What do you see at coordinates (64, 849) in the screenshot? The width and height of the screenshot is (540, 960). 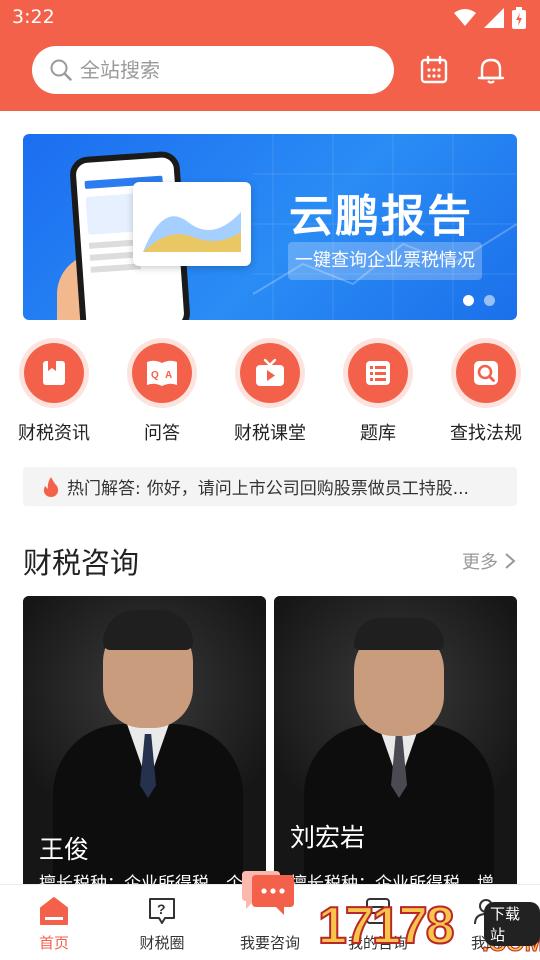 I see `expert-name: 王俊` at bounding box center [64, 849].